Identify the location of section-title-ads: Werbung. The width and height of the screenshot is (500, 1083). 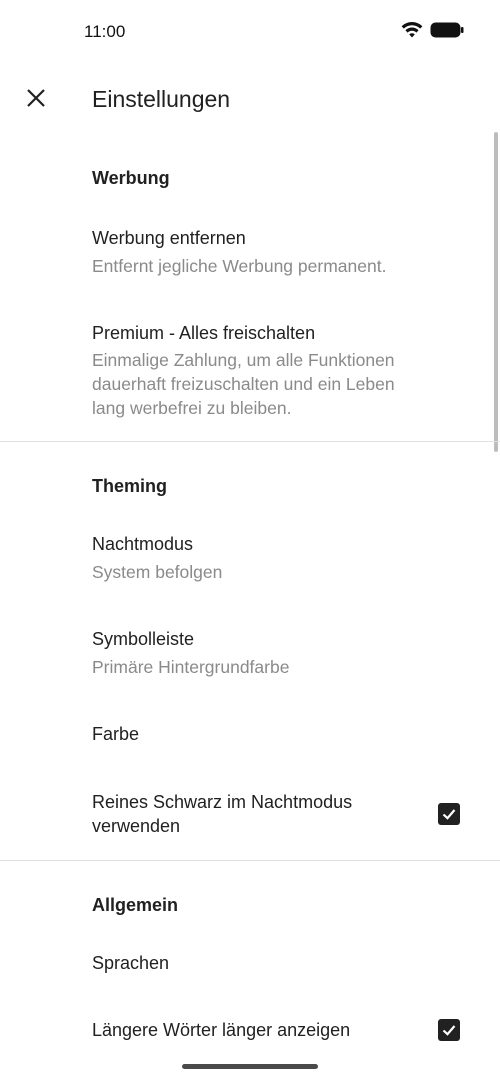
(131, 178).